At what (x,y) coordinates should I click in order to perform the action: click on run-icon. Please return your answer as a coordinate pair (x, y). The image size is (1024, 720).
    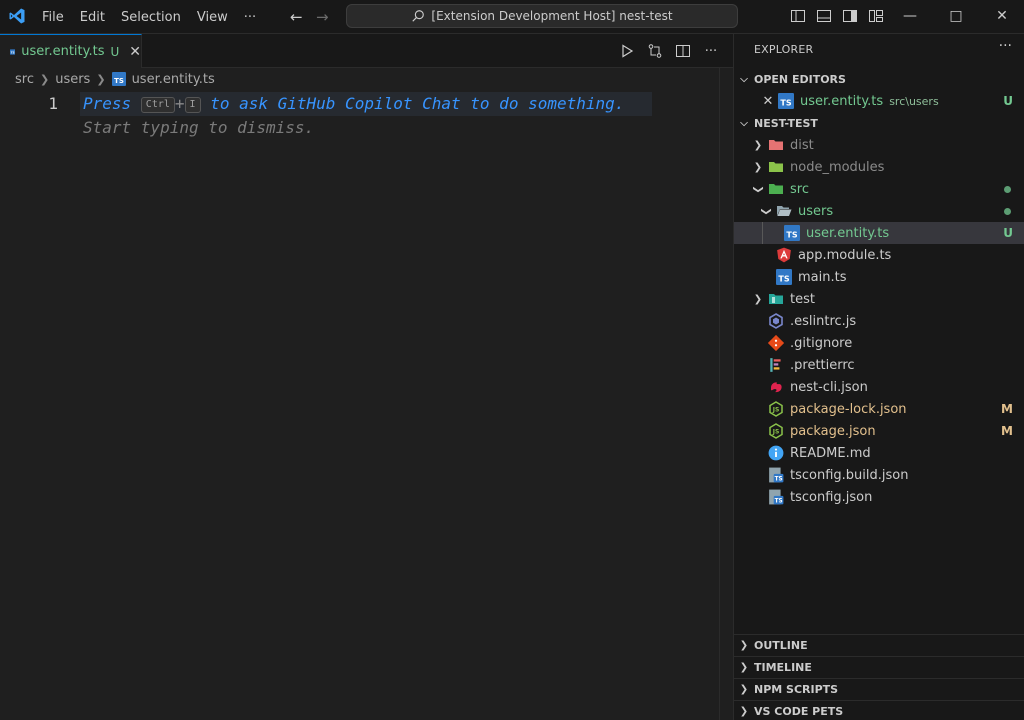
    Looking at the image, I should click on (627, 51).